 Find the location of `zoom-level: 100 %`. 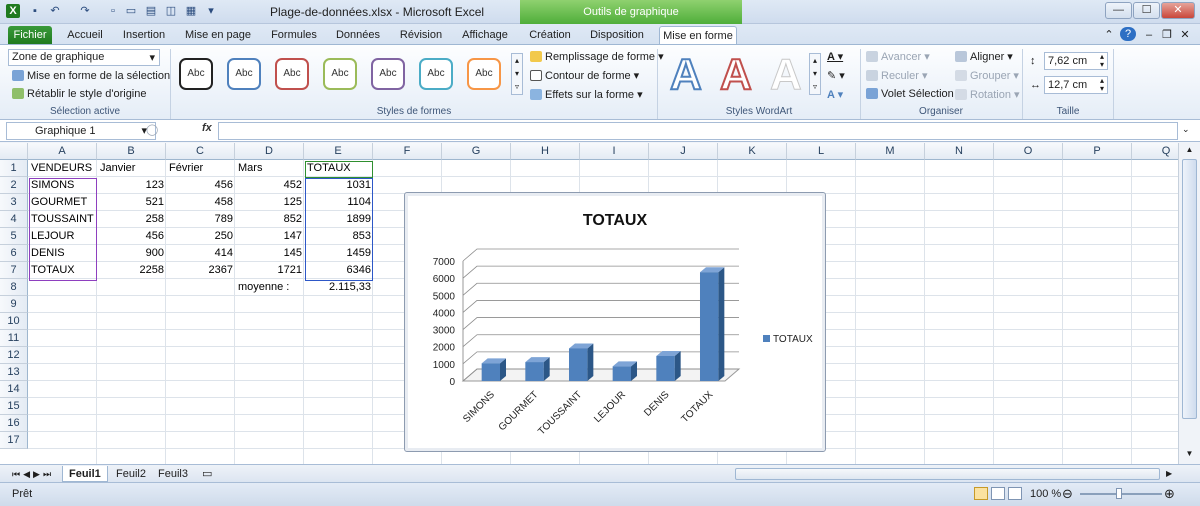

zoom-level: 100 % is located at coordinates (1045, 494).